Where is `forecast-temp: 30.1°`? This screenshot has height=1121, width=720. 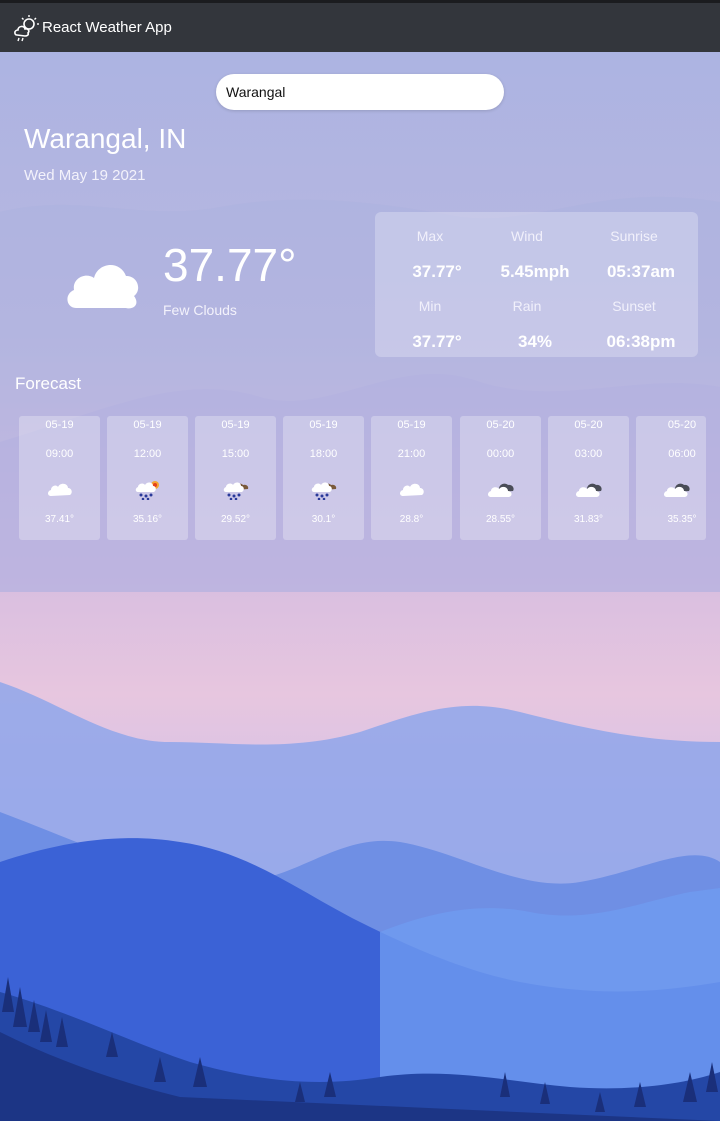 forecast-temp: 30.1° is located at coordinates (323, 519).